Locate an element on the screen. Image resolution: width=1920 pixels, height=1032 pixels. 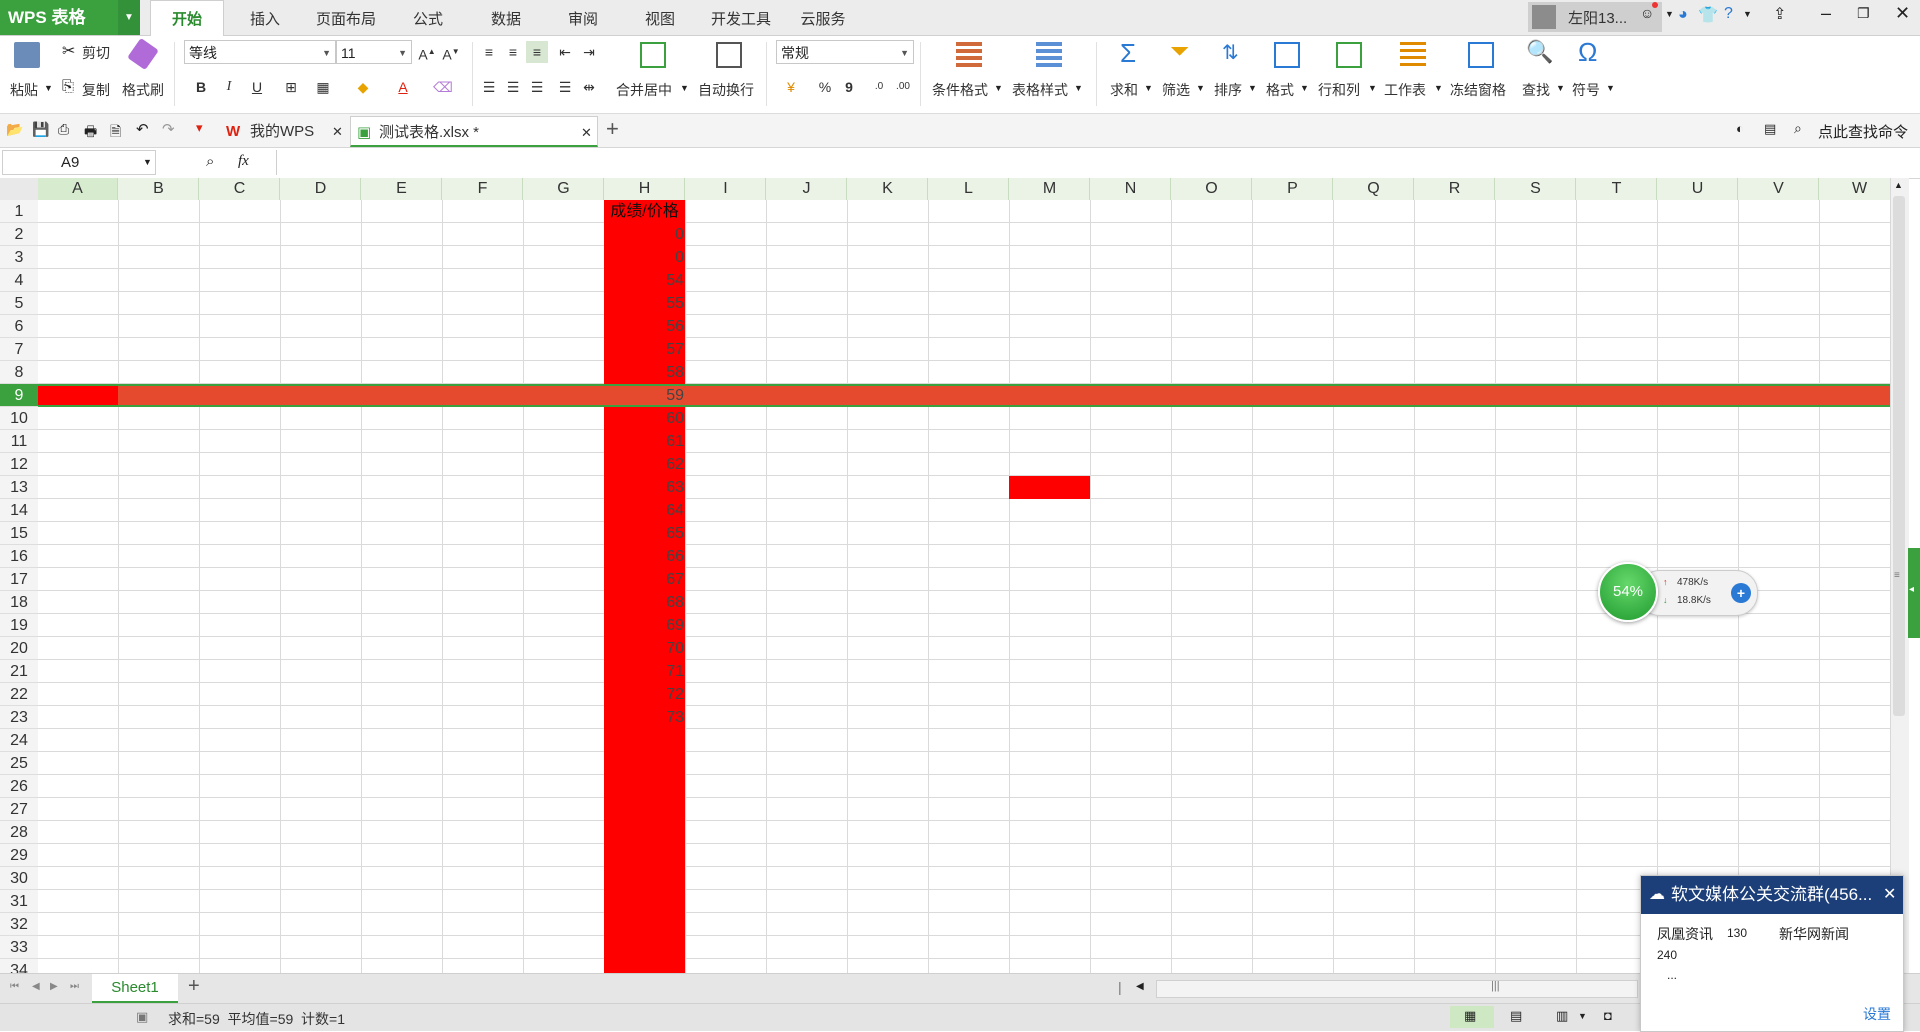
row-header: 4 is located at coordinates (19, 280).